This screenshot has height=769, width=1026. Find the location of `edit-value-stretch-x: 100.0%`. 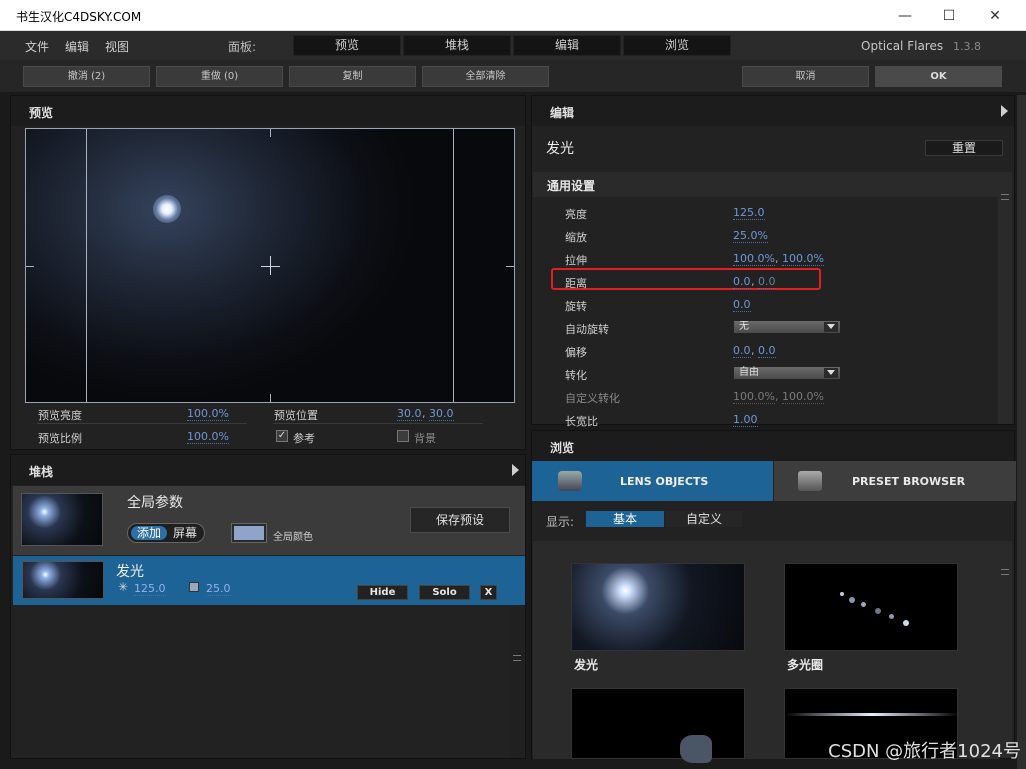

edit-value-stretch-x: 100.0% is located at coordinates (754, 259).